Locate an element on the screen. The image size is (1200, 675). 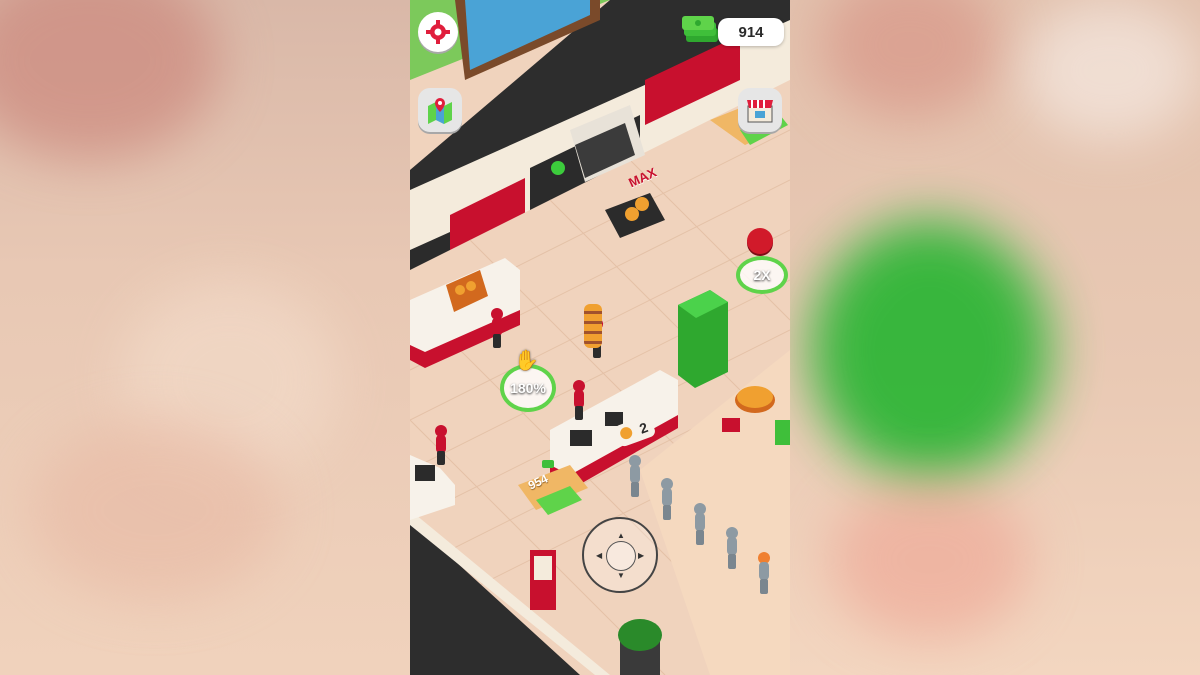
joystick-arrow-down-icon: ▼ is located at coordinates (621, 575).